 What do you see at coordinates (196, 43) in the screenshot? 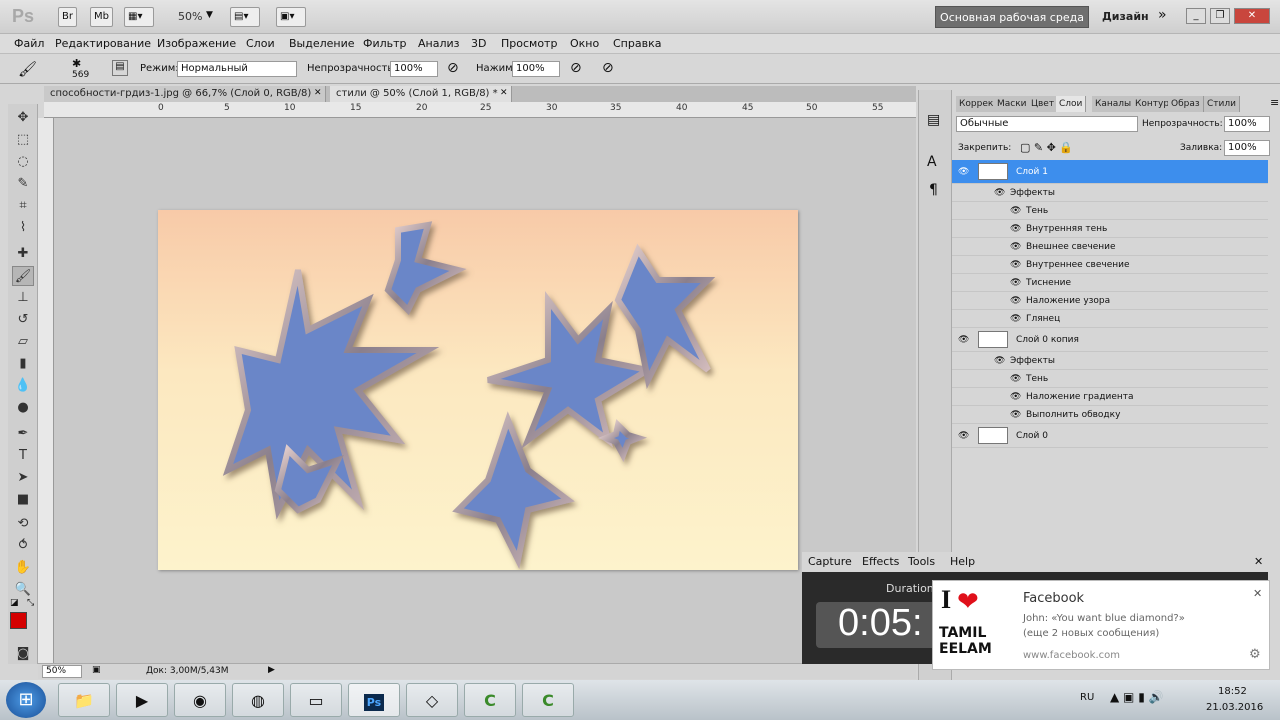
I see `menu-image: Изображение` at bounding box center [196, 43].